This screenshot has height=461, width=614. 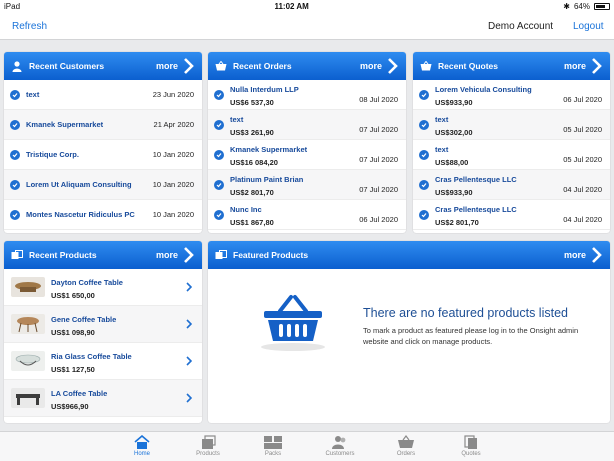 I want to click on order-amount: US$3 261,90, so click(x=252, y=132).